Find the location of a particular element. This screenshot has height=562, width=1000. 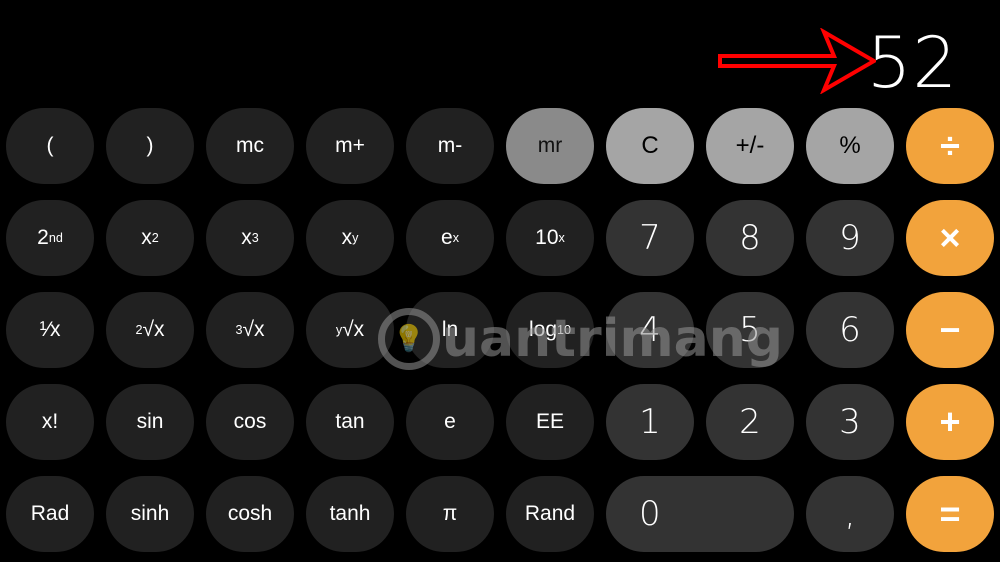

key-label: + is located at coordinates (950, 421).